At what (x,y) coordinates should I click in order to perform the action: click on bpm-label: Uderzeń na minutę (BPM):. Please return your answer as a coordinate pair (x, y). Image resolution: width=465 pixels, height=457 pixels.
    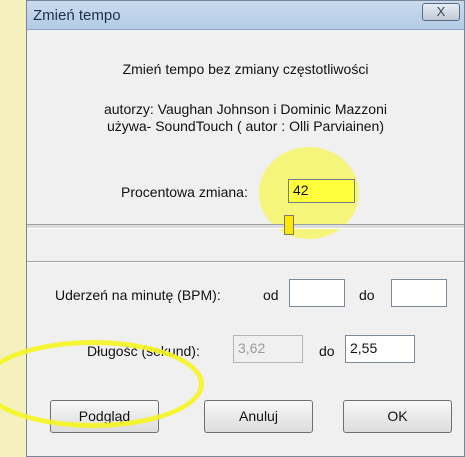
    Looking at the image, I should click on (138, 295).